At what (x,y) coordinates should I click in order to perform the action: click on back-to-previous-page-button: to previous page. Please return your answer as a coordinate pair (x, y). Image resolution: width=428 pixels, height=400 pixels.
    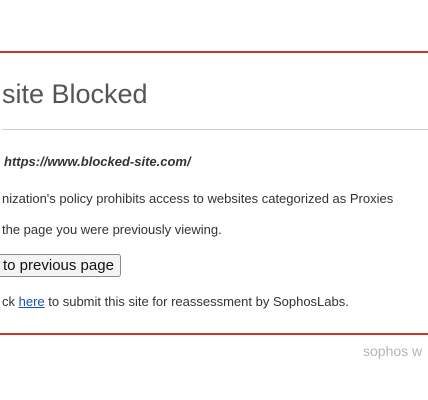
    Looking at the image, I should click on (60, 265).